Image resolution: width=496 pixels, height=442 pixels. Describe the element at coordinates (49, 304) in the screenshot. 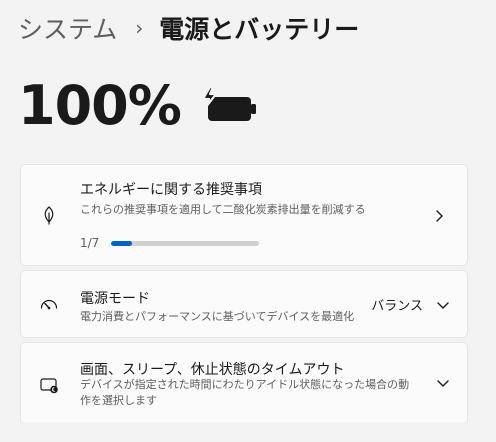

I see `speedometer-icon` at that location.